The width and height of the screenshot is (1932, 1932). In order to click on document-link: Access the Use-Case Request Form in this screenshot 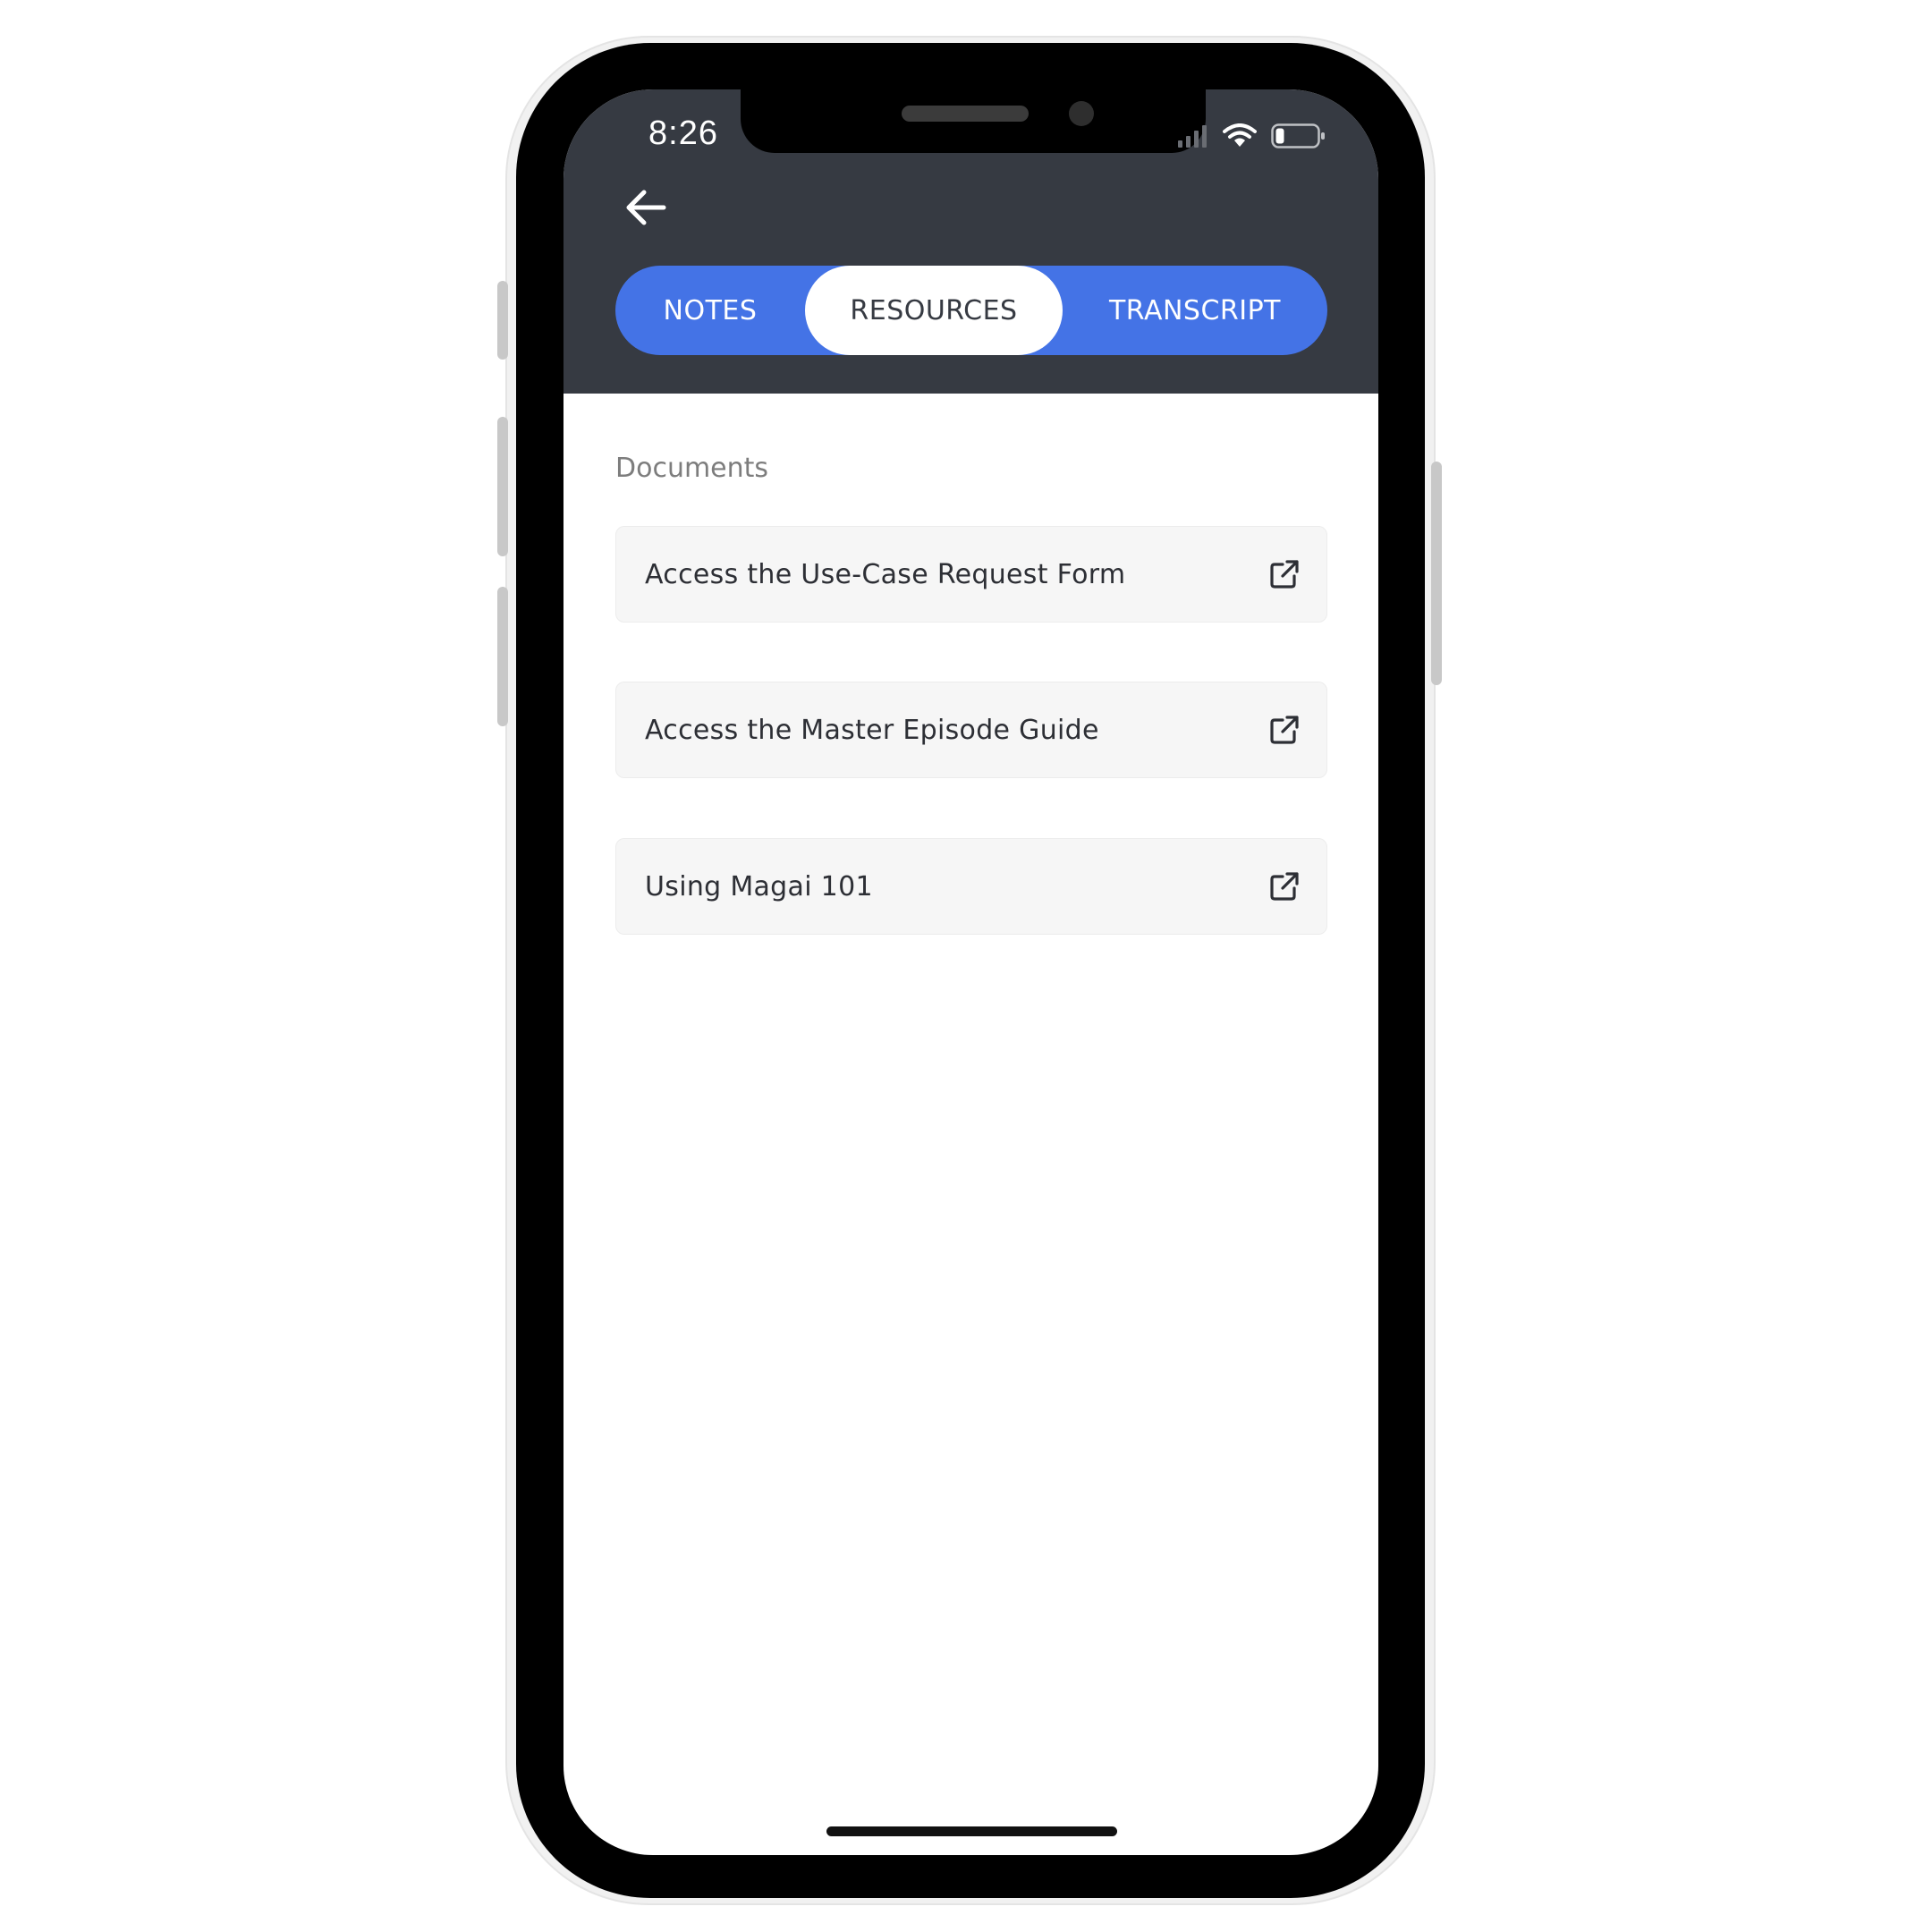, I will do `click(971, 574)`.